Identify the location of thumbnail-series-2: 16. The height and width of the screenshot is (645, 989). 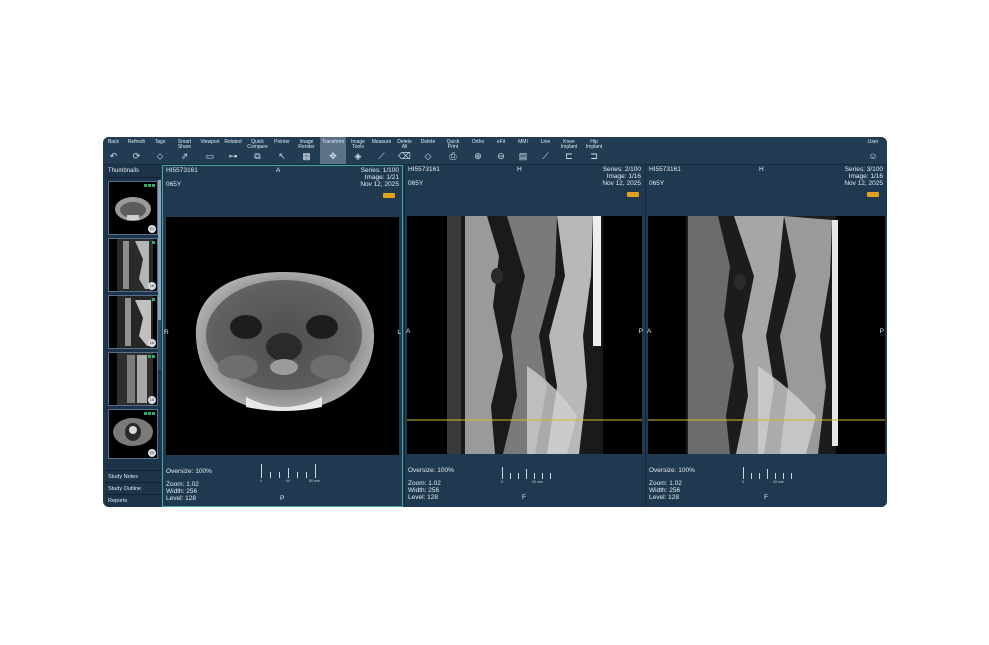
(133, 265).